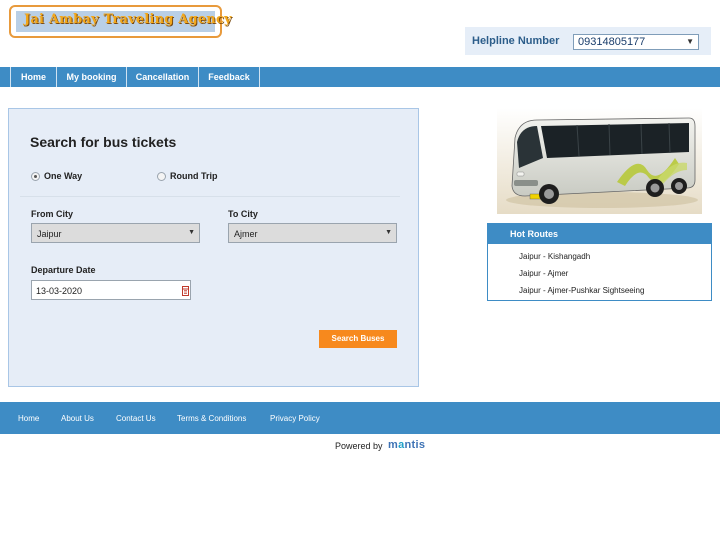 This screenshot has width=720, height=540. Describe the element at coordinates (128, 19) in the screenshot. I see `logo-text: Jai Ambay Traveling Agency` at that location.